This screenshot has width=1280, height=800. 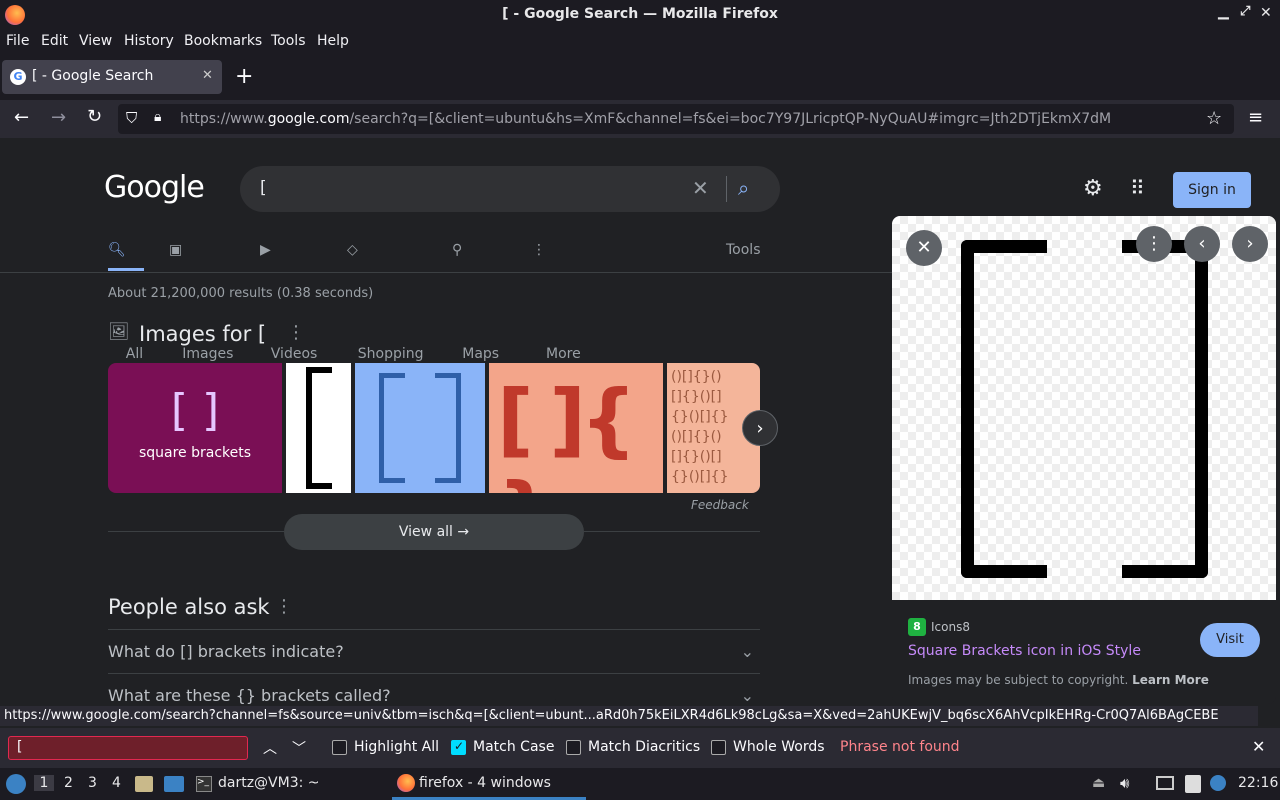 I want to click on notification-icon, so click(x=1218, y=783).